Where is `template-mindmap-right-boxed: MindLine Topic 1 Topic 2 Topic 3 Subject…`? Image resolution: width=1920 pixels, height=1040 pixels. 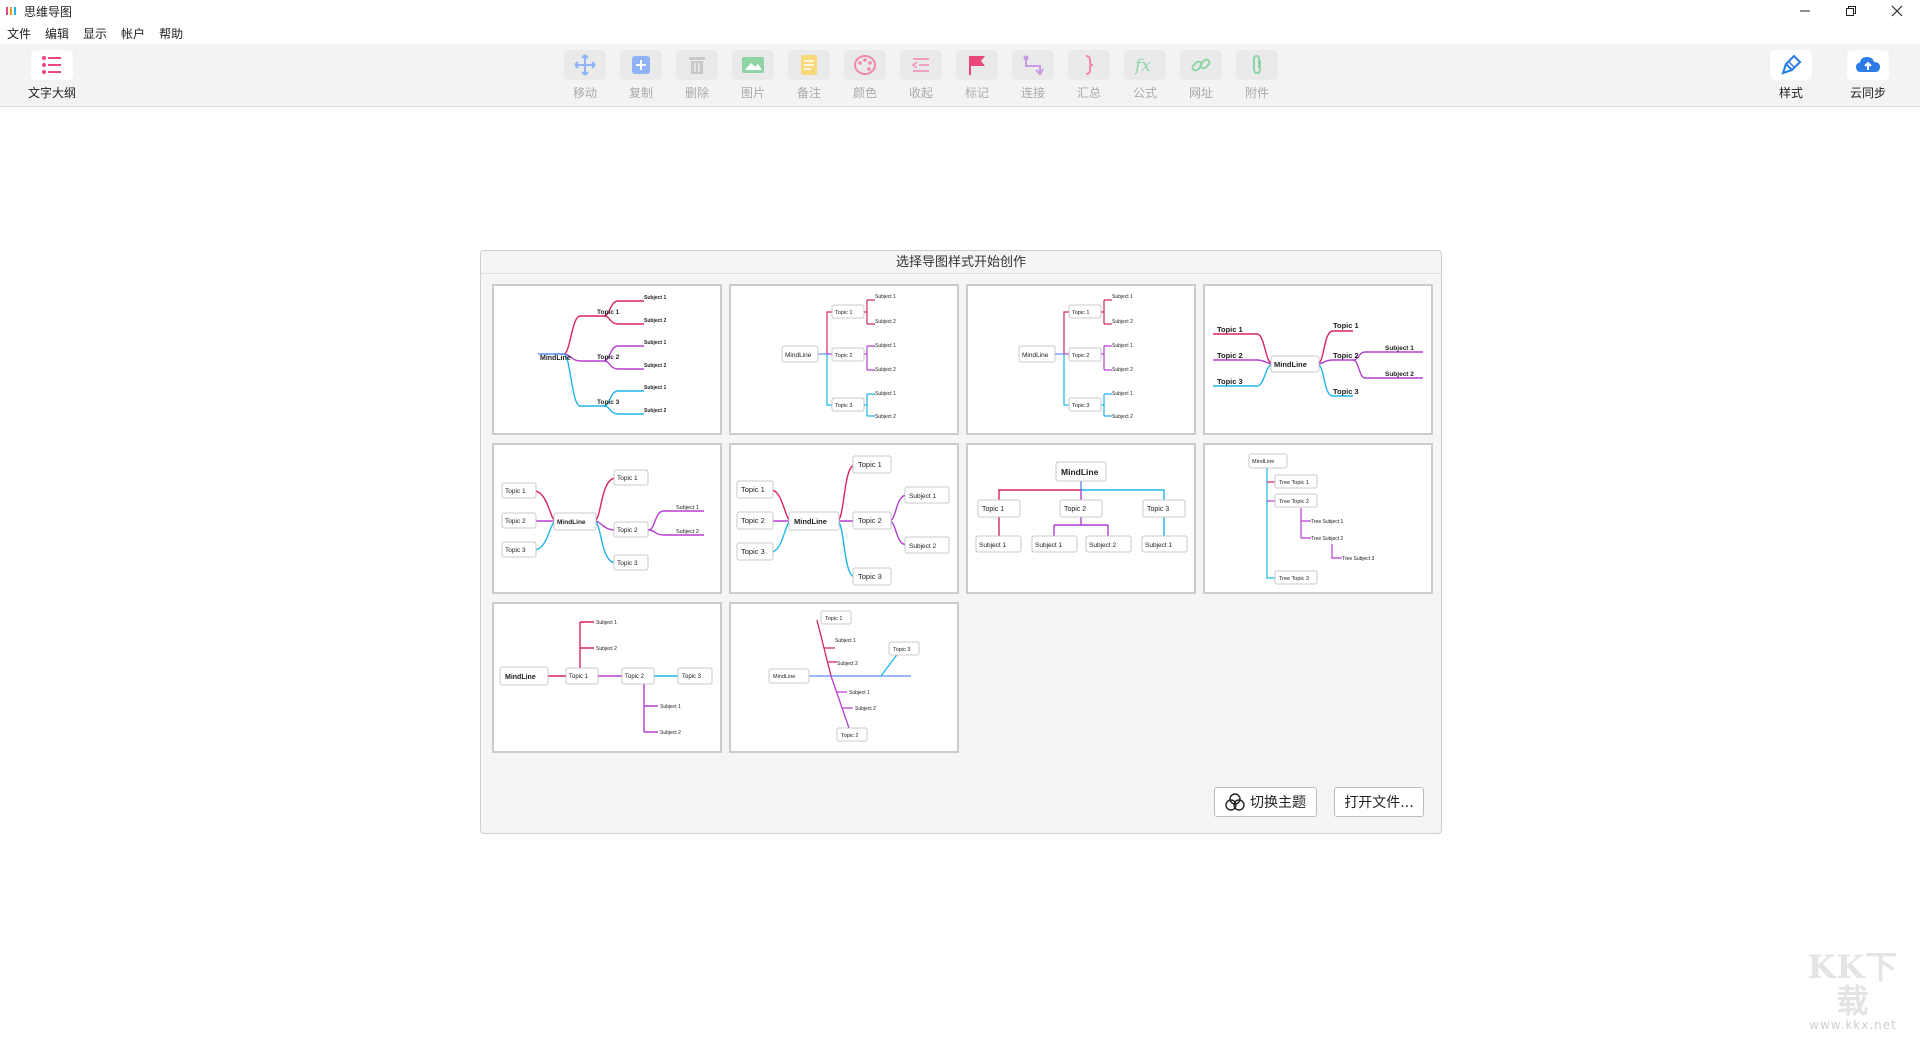 template-mindmap-right-boxed: MindLine Topic 1 Topic 2 Topic 3 Subject… is located at coordinates (844, 359).